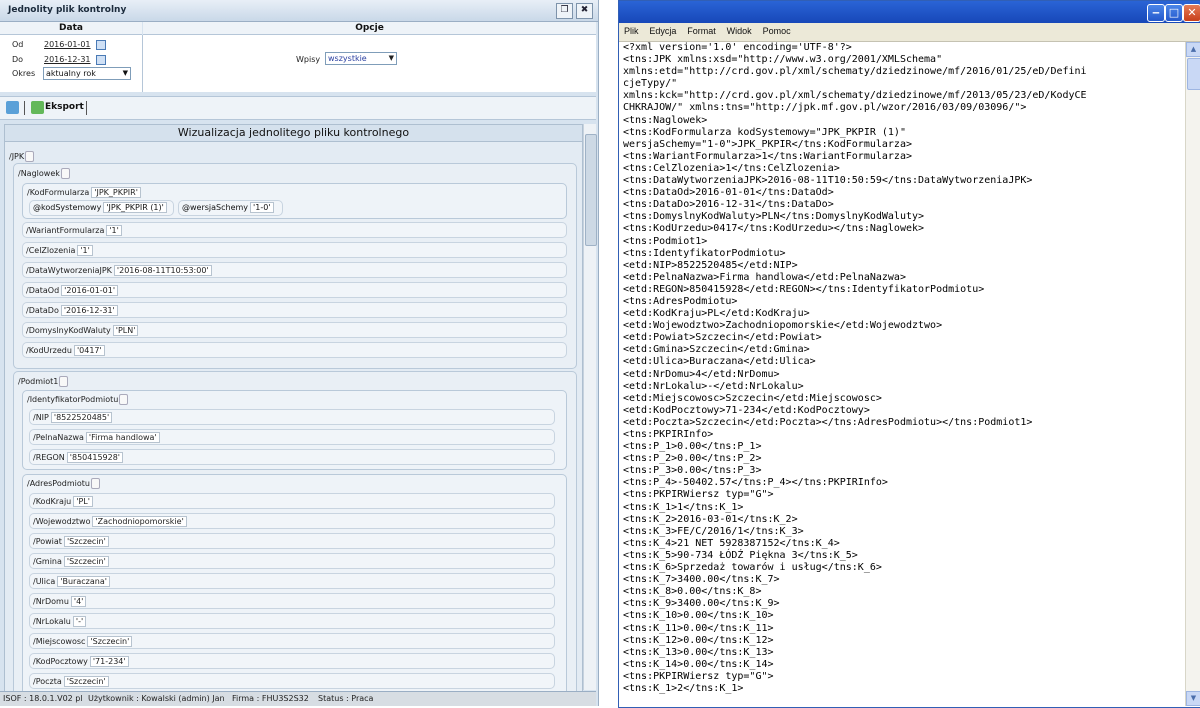 This screenshot has width=1200, height=708. Describe the element at coordinates (630, 29) in the screenshot. I see `menu-plik: Plik` at that location.